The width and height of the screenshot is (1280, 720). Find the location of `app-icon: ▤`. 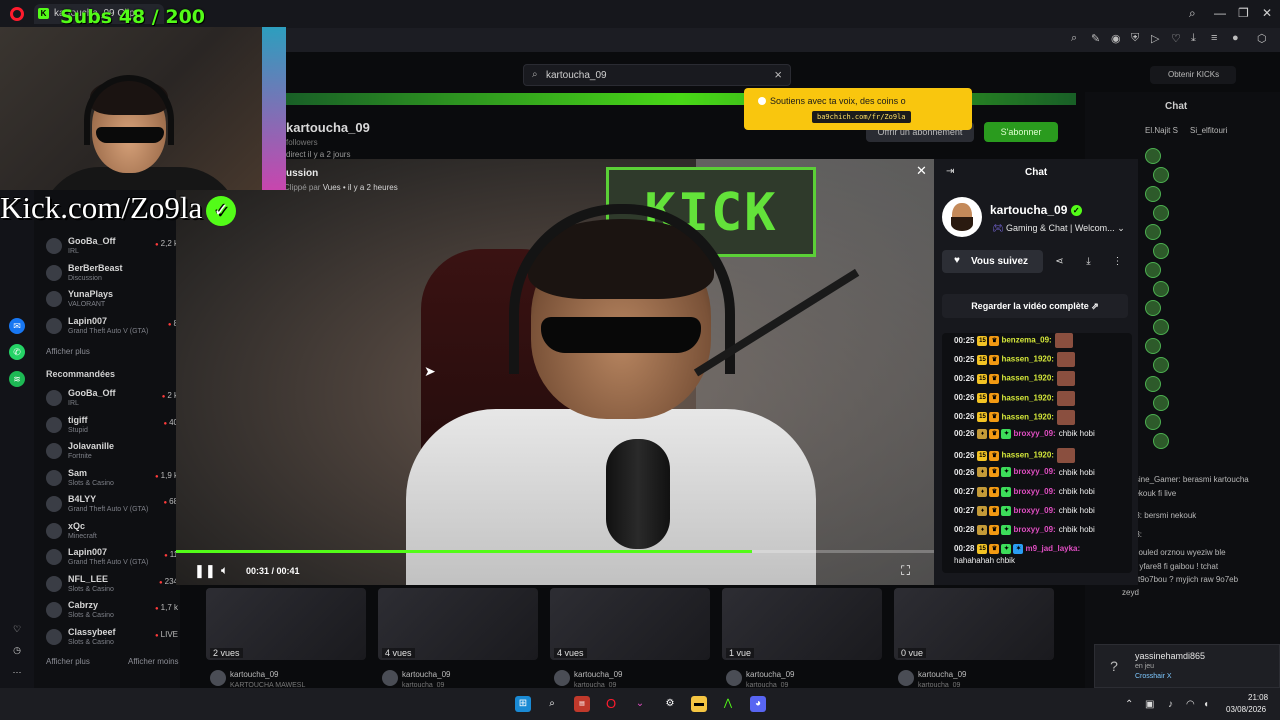

app-icon: ▤ is located at coordinates (582, 704).